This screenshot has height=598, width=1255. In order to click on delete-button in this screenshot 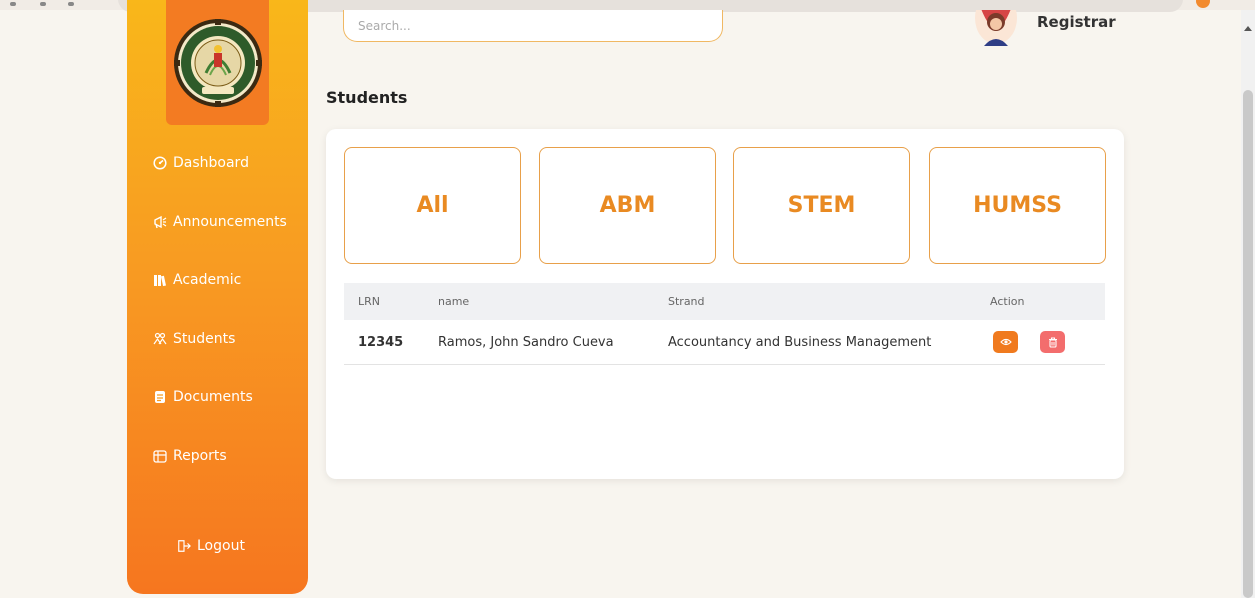, I will do `click(1052, 342)`.